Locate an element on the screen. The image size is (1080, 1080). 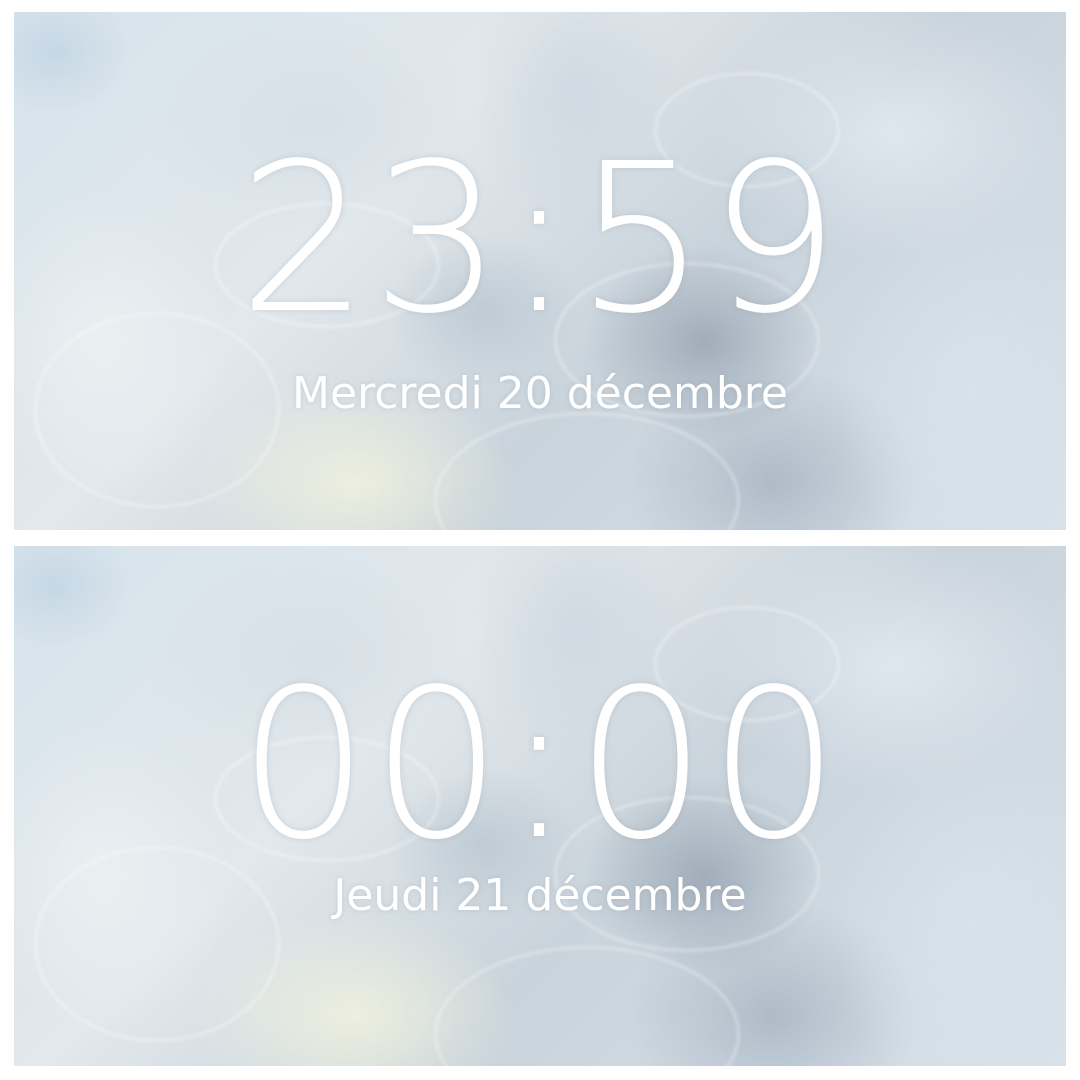
lockscreen-time: 23:59 is located at coordinates (540, 239).